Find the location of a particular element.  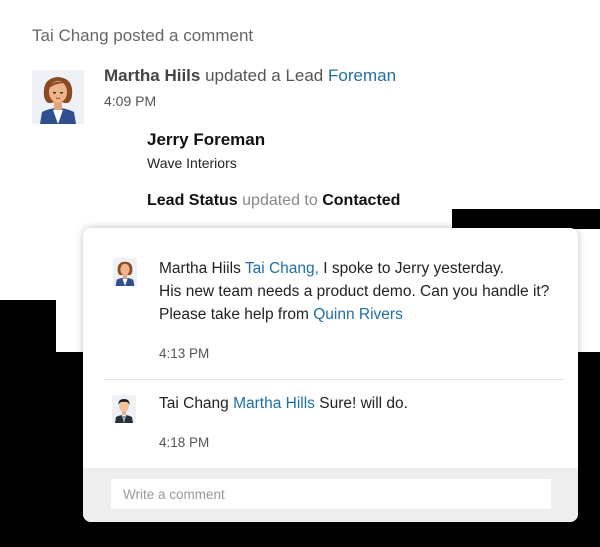

comment-input-area is located at coordinates (330, 495).